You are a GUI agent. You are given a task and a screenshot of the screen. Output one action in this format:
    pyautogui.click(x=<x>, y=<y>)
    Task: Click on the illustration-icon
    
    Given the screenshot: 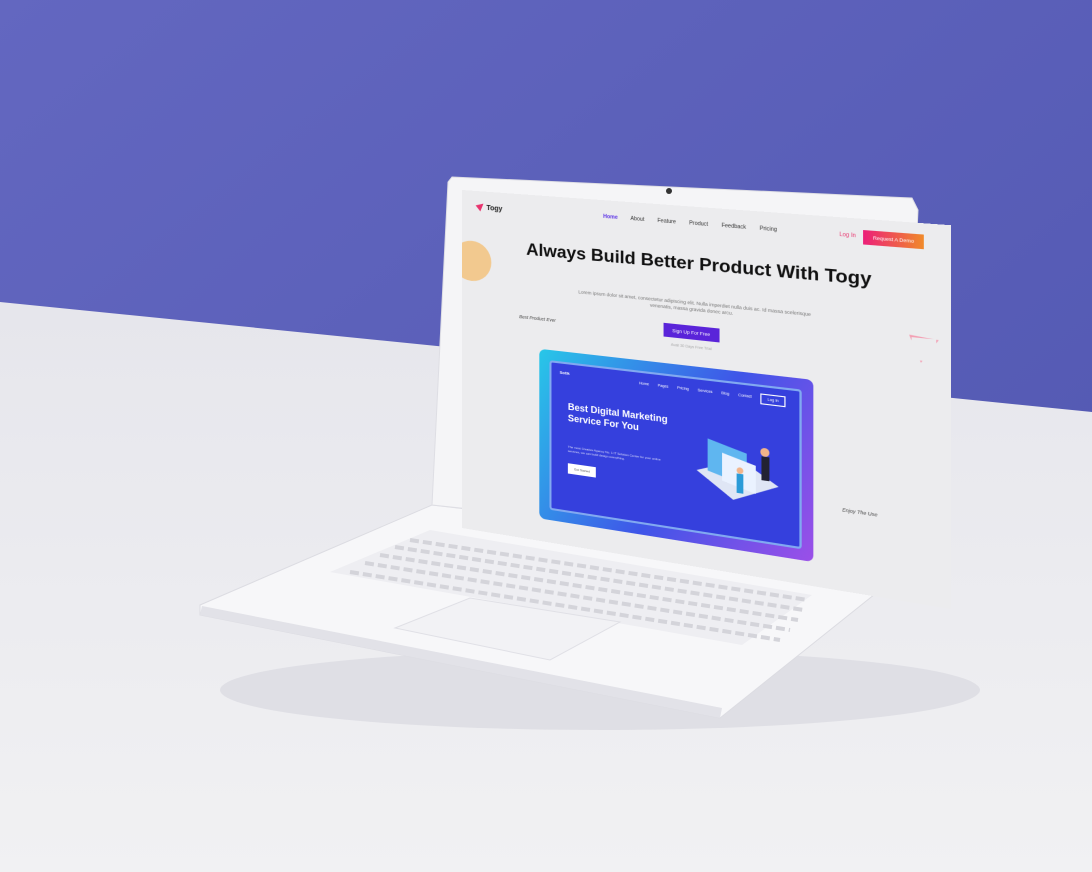 What is the action you would take?
    pyautogui.click(x=737, y=472)
    